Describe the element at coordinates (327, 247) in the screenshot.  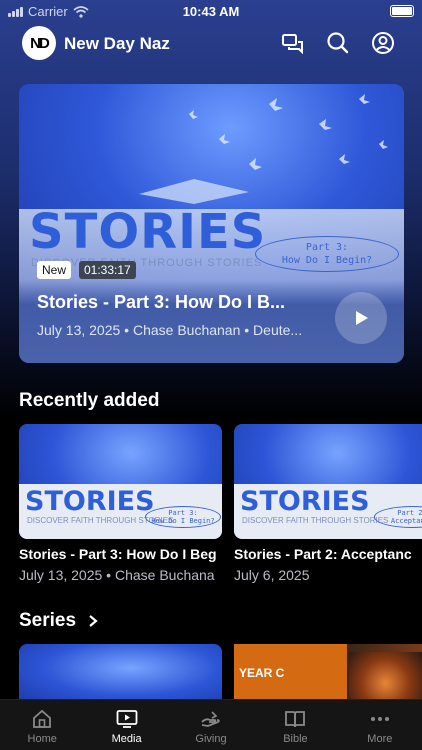
I see `featured-part-number: Part 3:` at that location.